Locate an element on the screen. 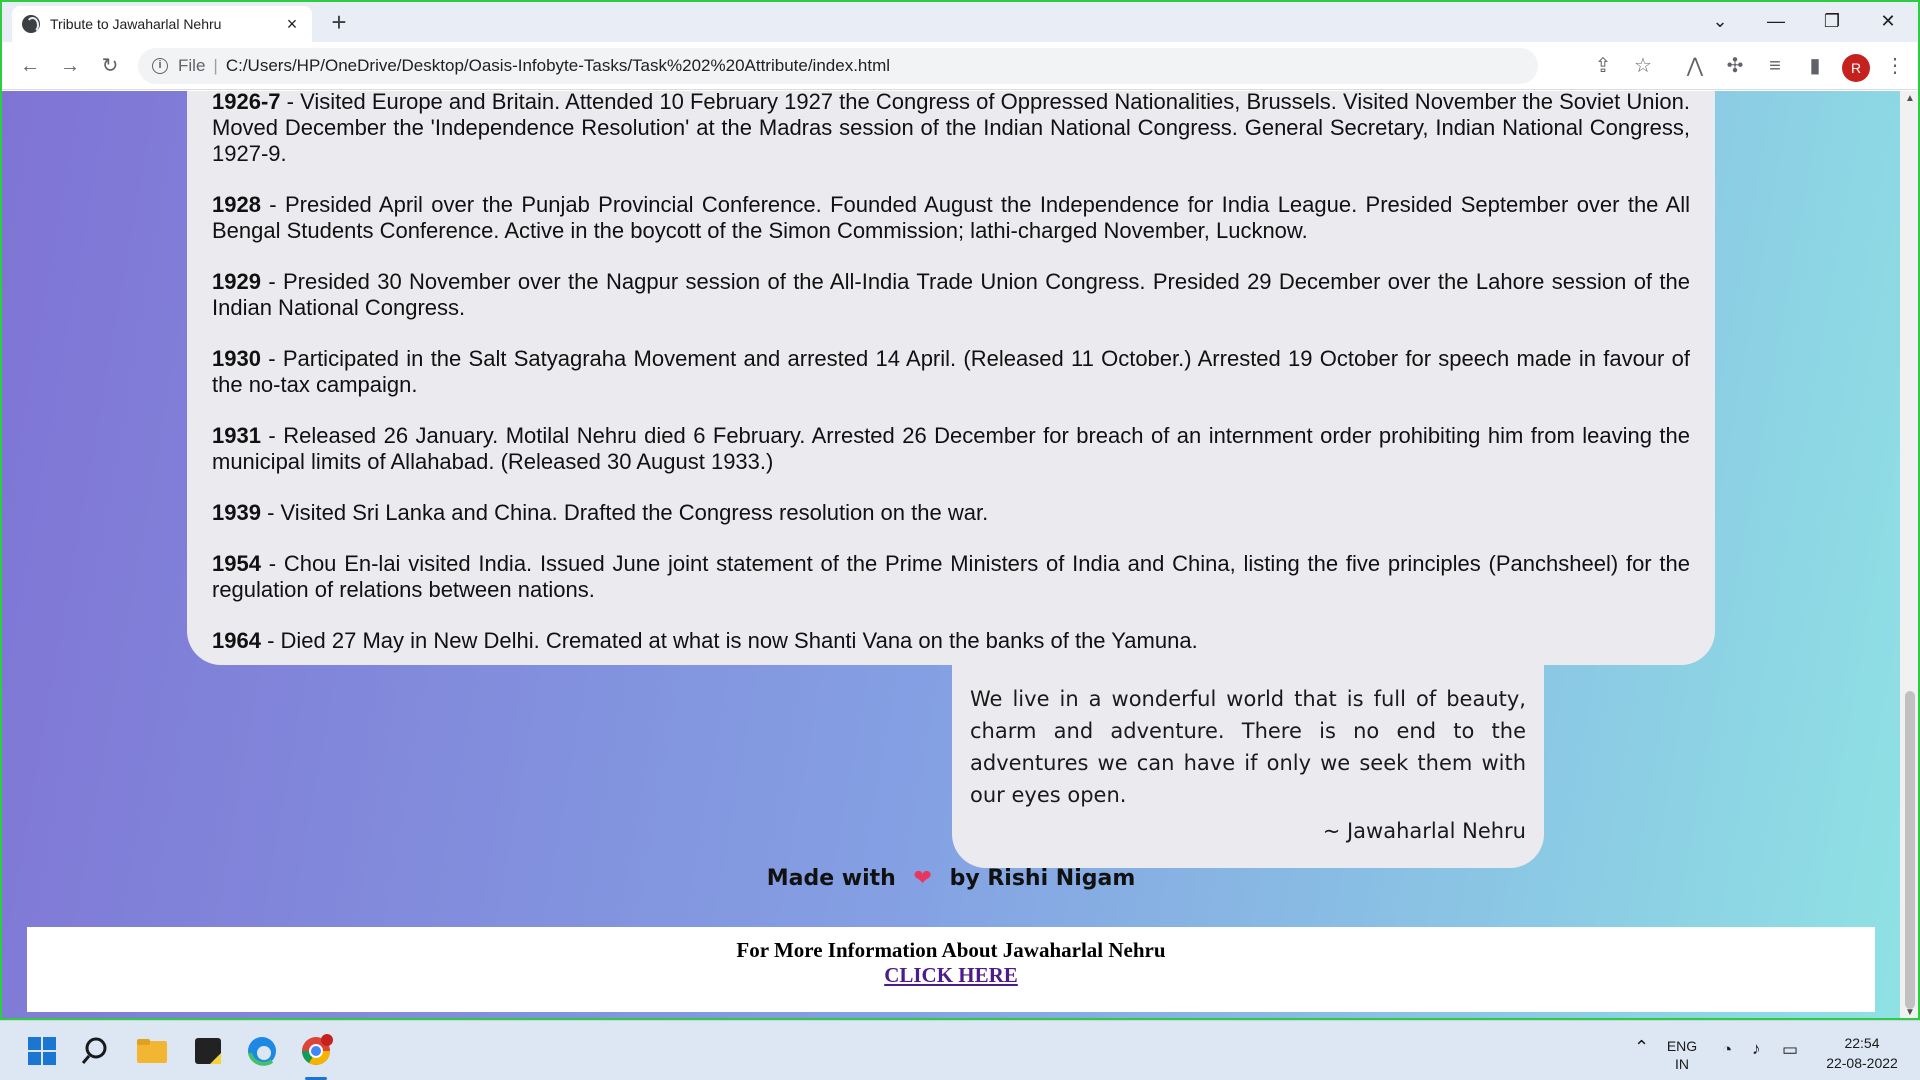 The width and height of the screenshot is (1920, 1080). media-queue-icon: ≡ is located at coordinates (1775, 66).